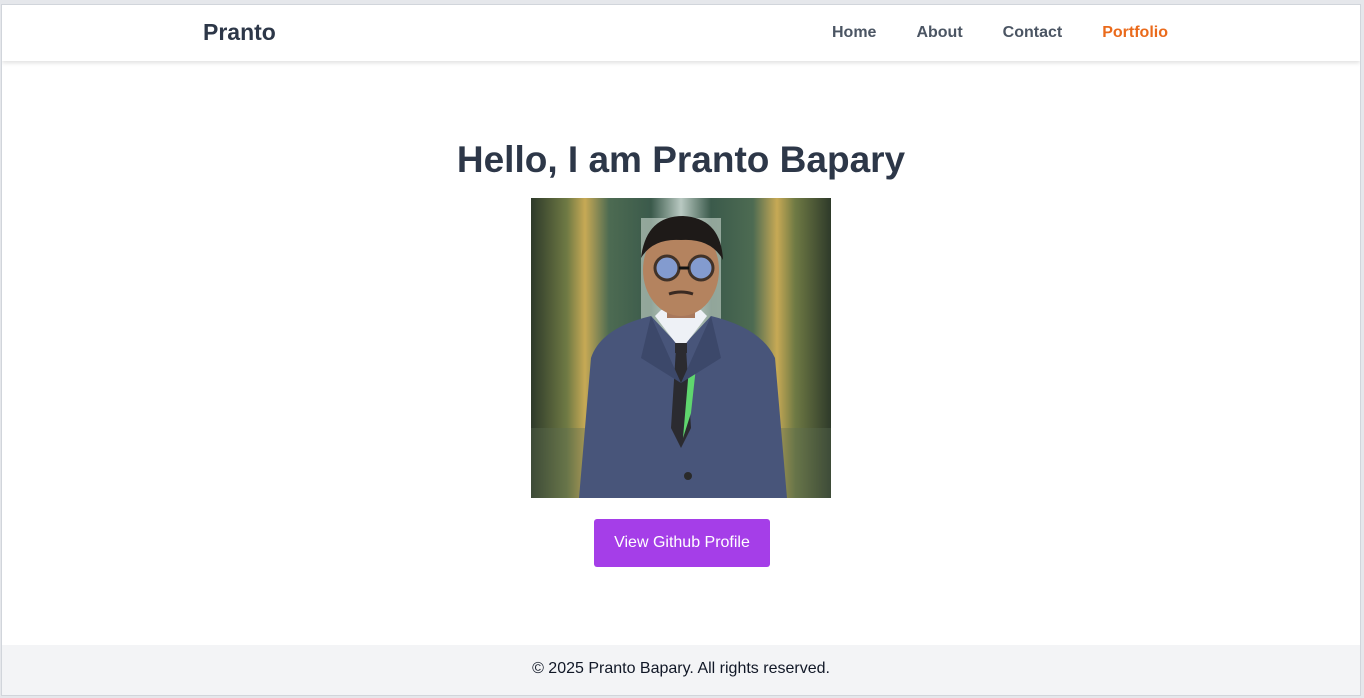  What do you see at coordinates (1000, 33) in the screenshot?
I see `nav-links: Home About Contact Portfolio` at bounding box center [1000, 33].